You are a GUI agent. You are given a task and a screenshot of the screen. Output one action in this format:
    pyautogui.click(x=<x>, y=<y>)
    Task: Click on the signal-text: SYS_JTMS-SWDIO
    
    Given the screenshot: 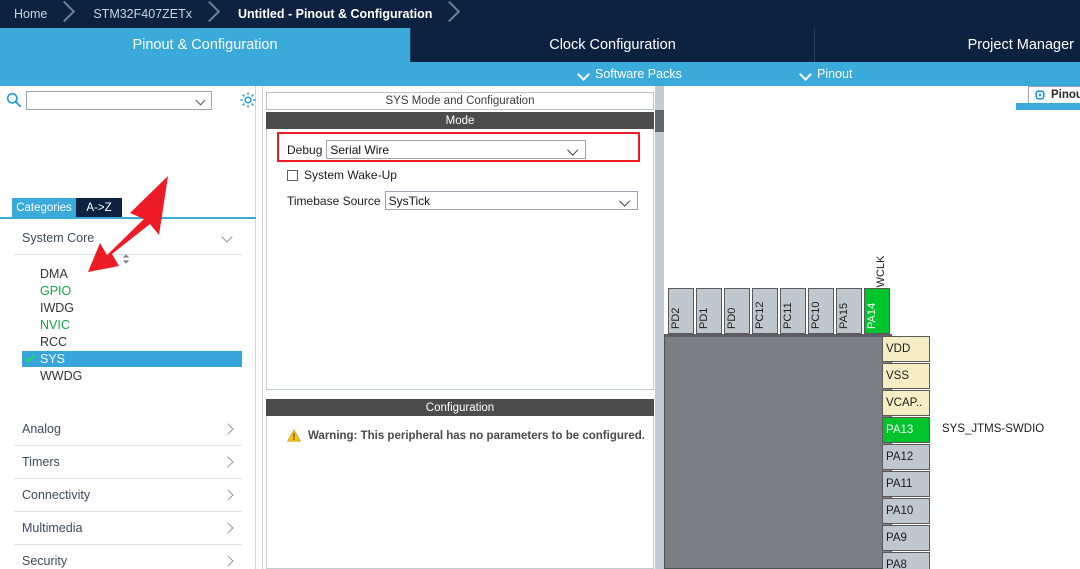 What is the action you would take?
    pyautogui.click(x=993, y=429)
    